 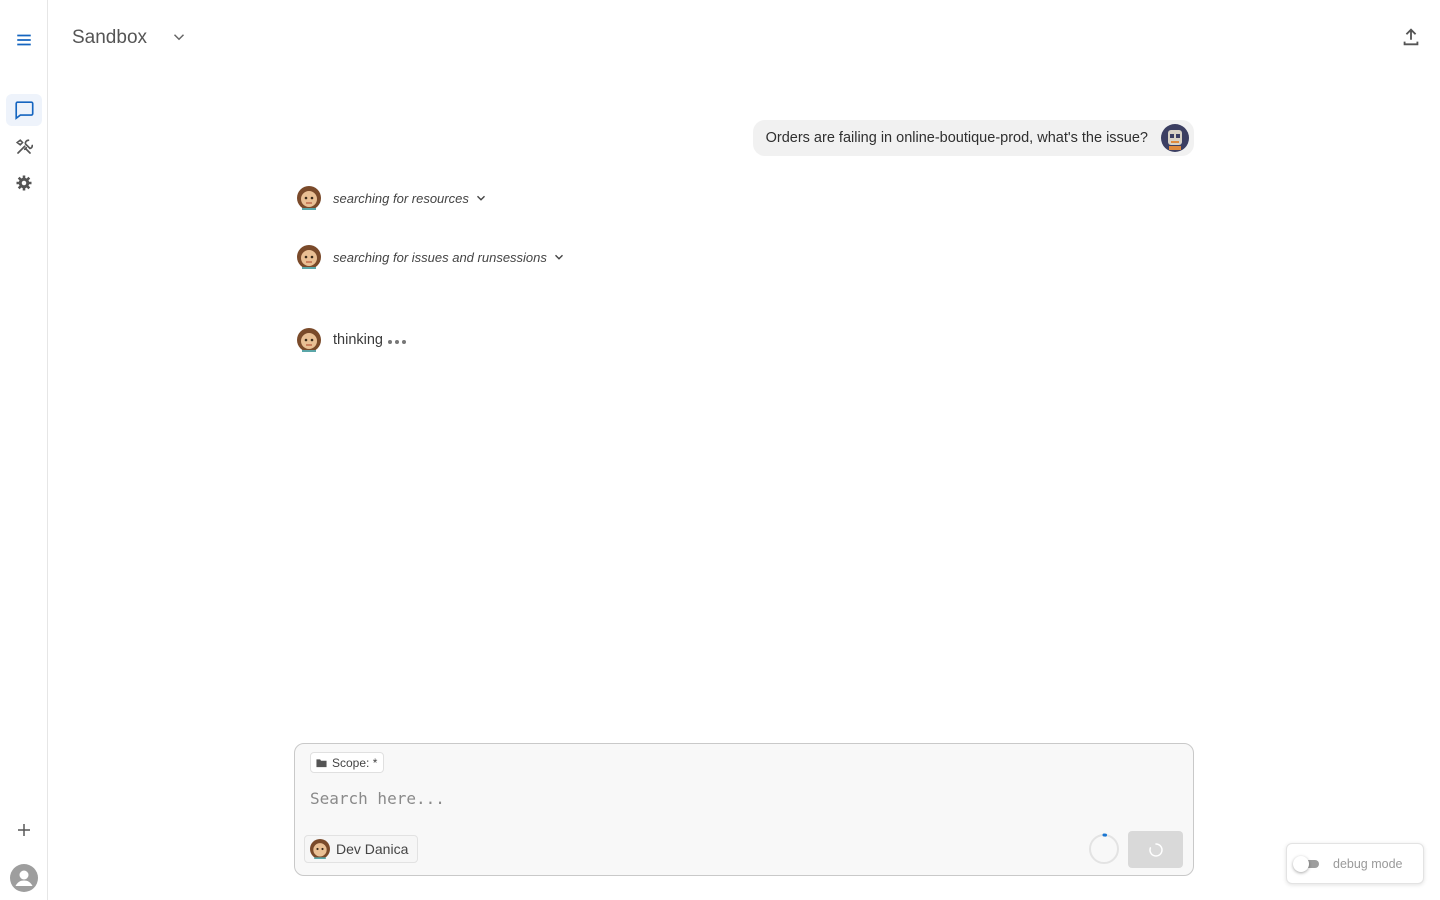 I want to click on menu-icon, so click(x=24, y=40).